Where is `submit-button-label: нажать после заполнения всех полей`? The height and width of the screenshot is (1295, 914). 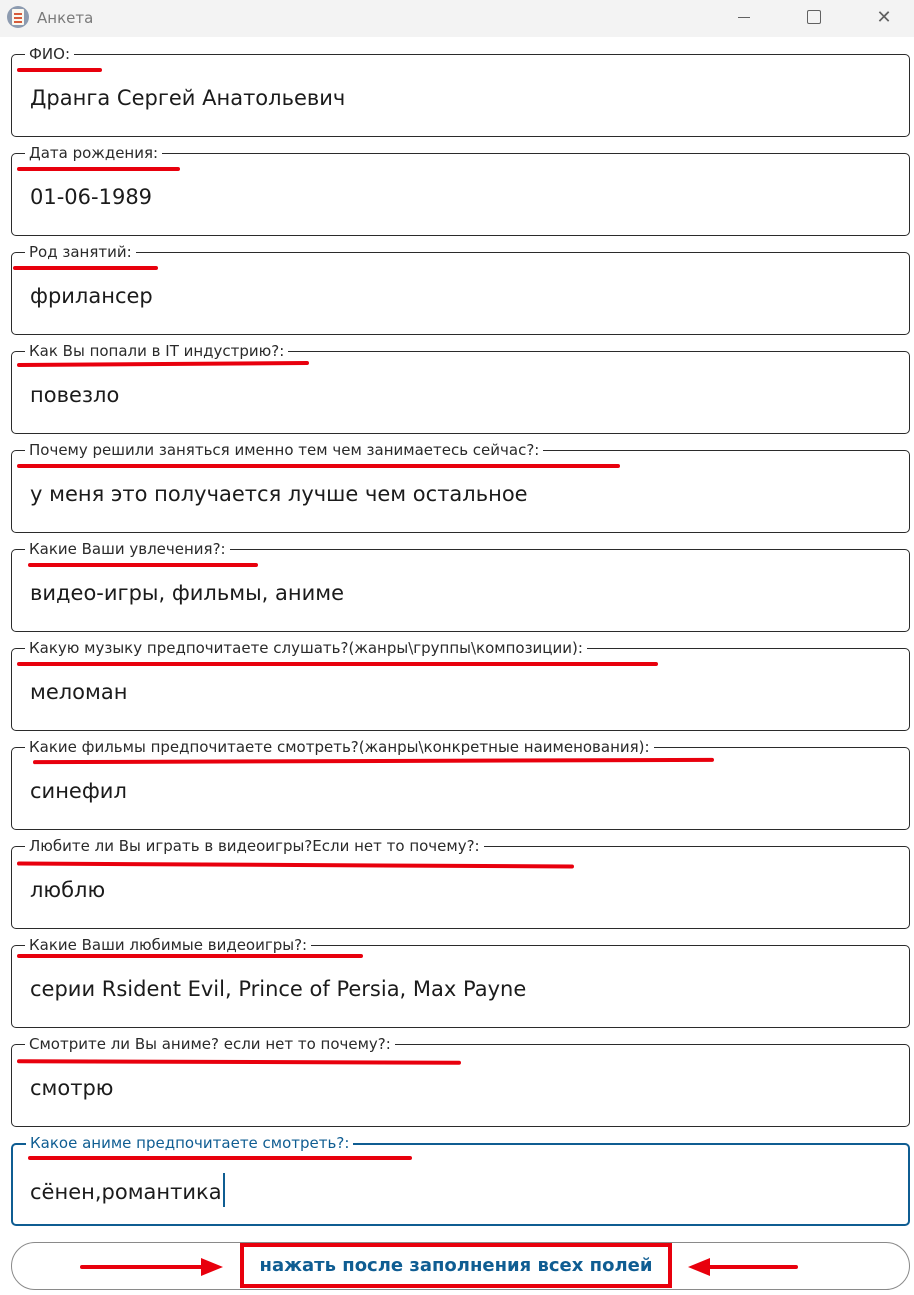 submit-button-label: нажать после заполнения всех полей is located at coordinates (456, 1265).